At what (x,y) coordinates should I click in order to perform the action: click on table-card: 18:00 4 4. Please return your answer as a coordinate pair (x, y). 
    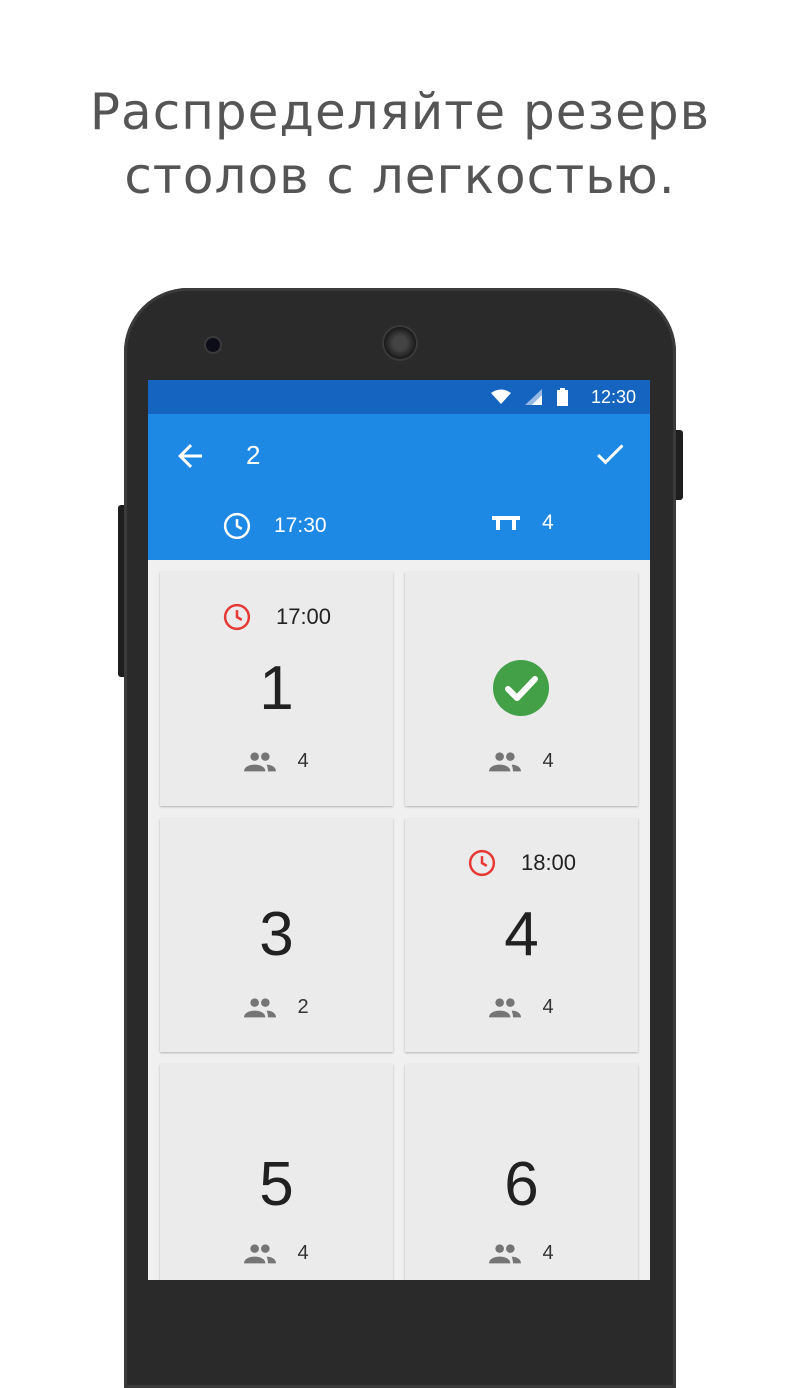
    Looking at the image, I should click on (521, 935).